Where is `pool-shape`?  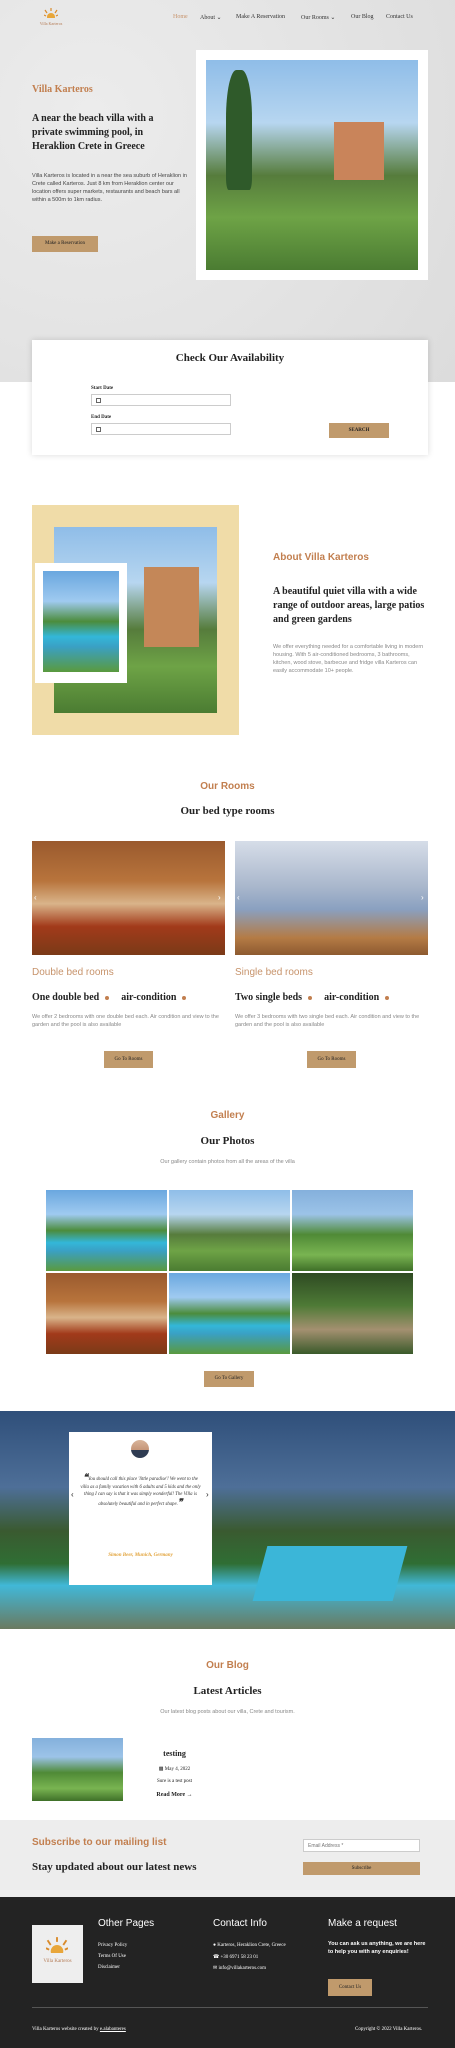
pool-shape is located at coordinates (330, 1573).